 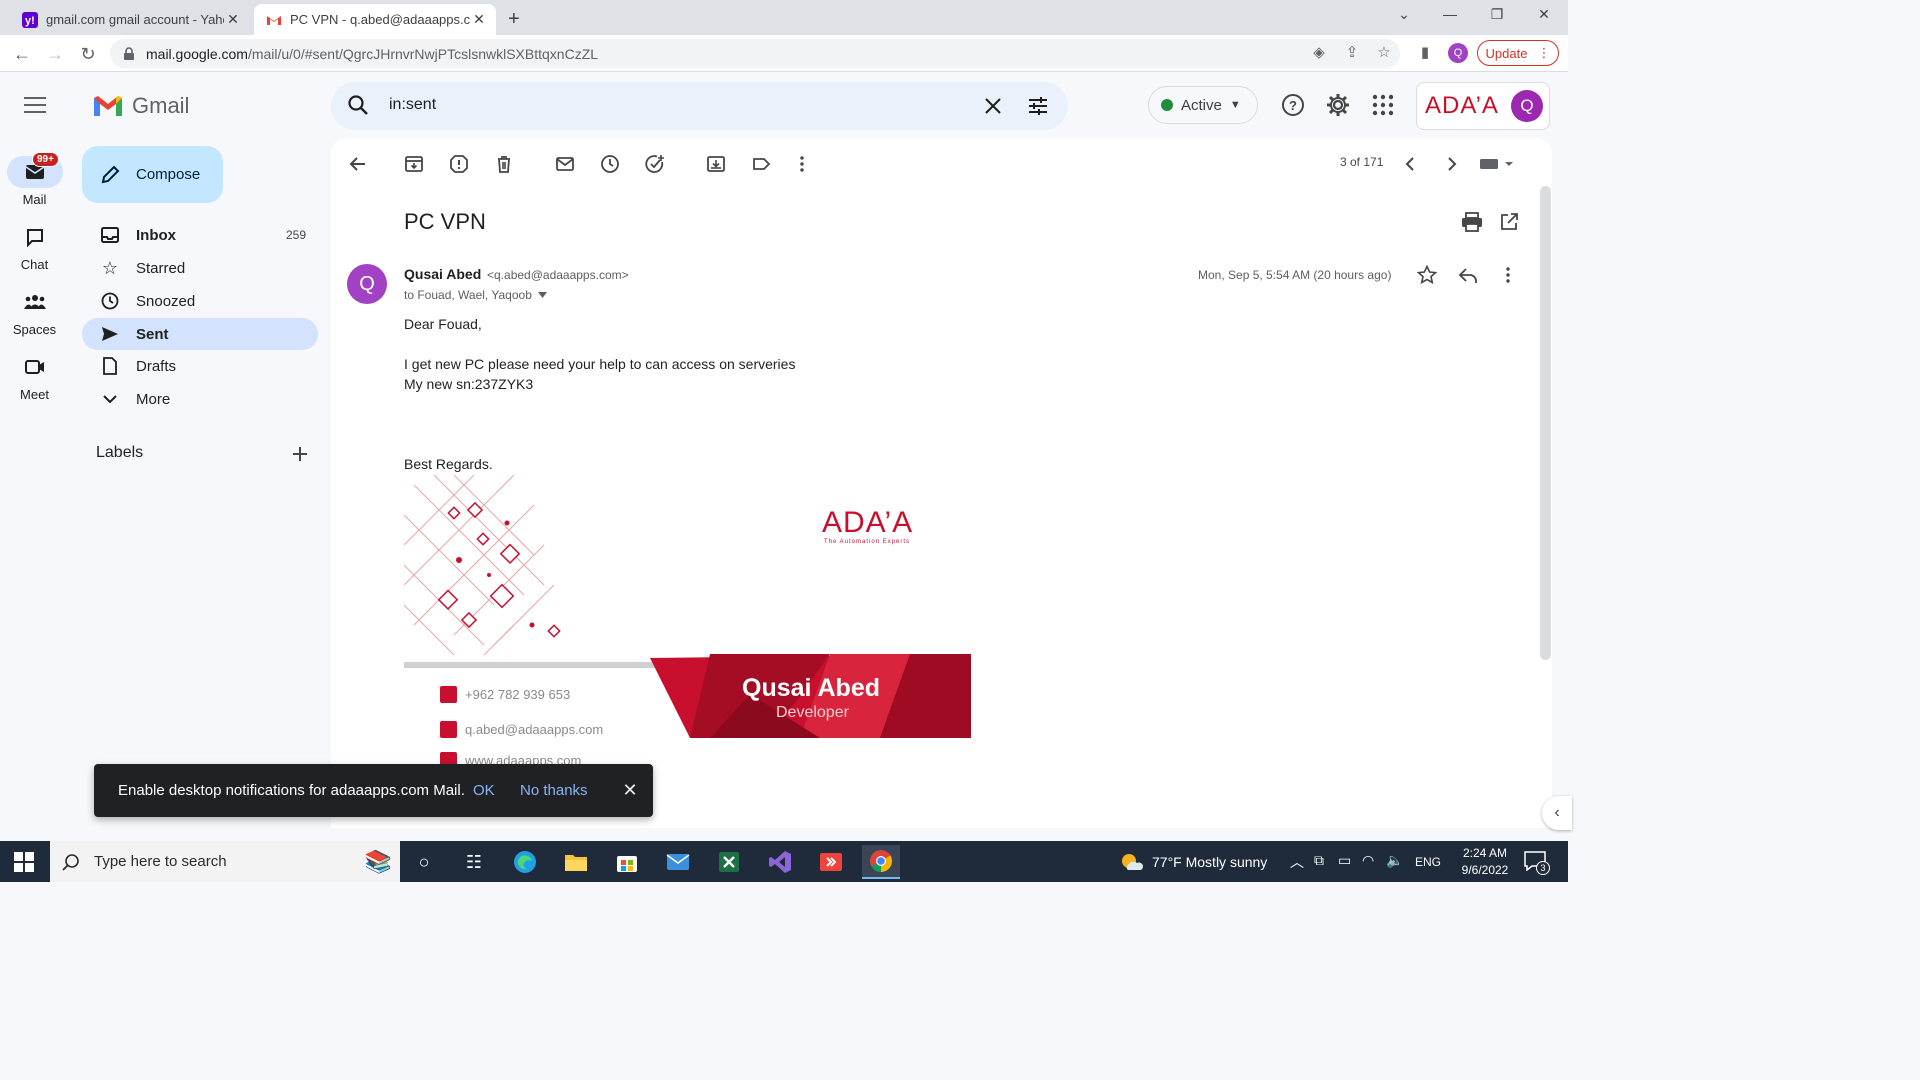 I want to click on more-options-icon, so click(x=802, y=164).